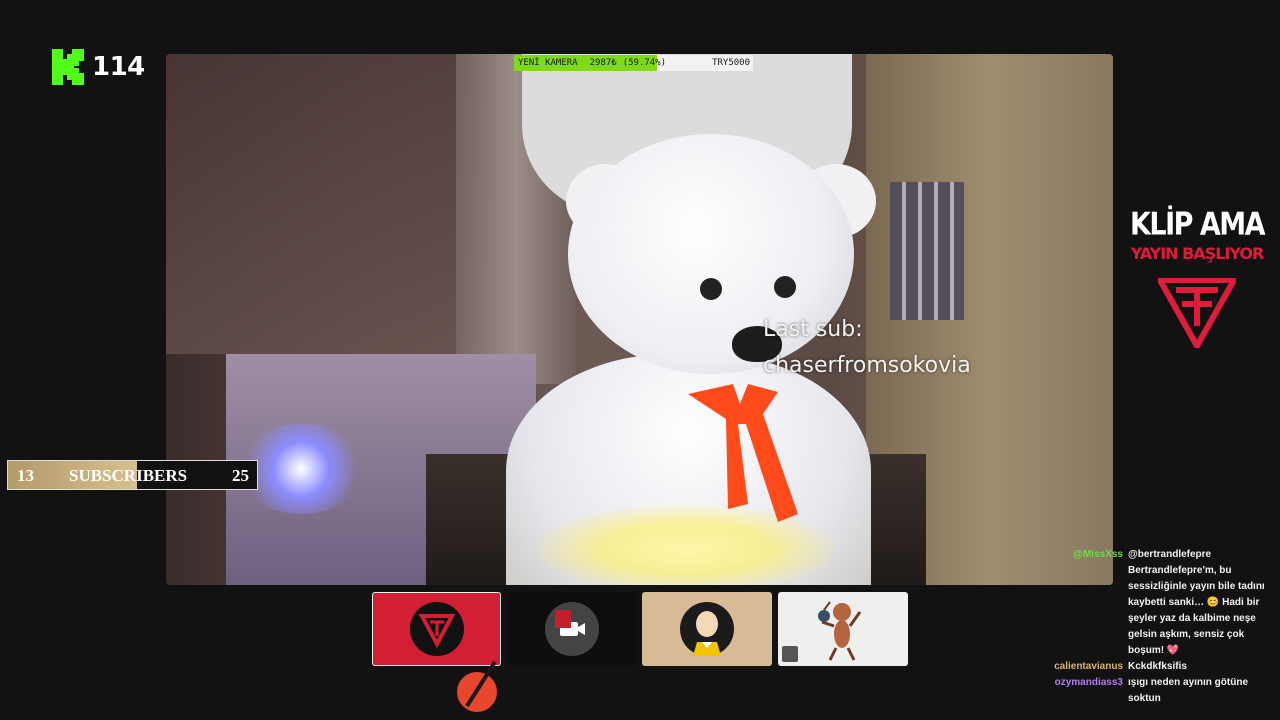 This screenshot has height=720, width=1280. I want to click on donation-percent: (59.74%), so click(644, 63).